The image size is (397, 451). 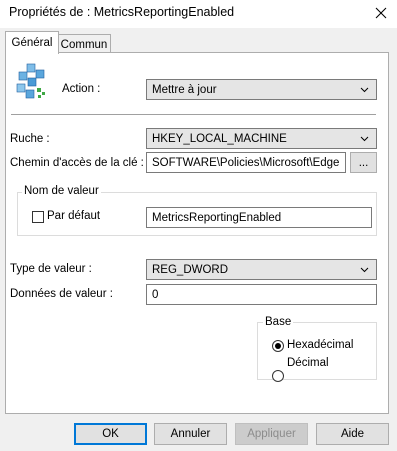 I want to click on help-label: Aide, so click(x=352, y=434).